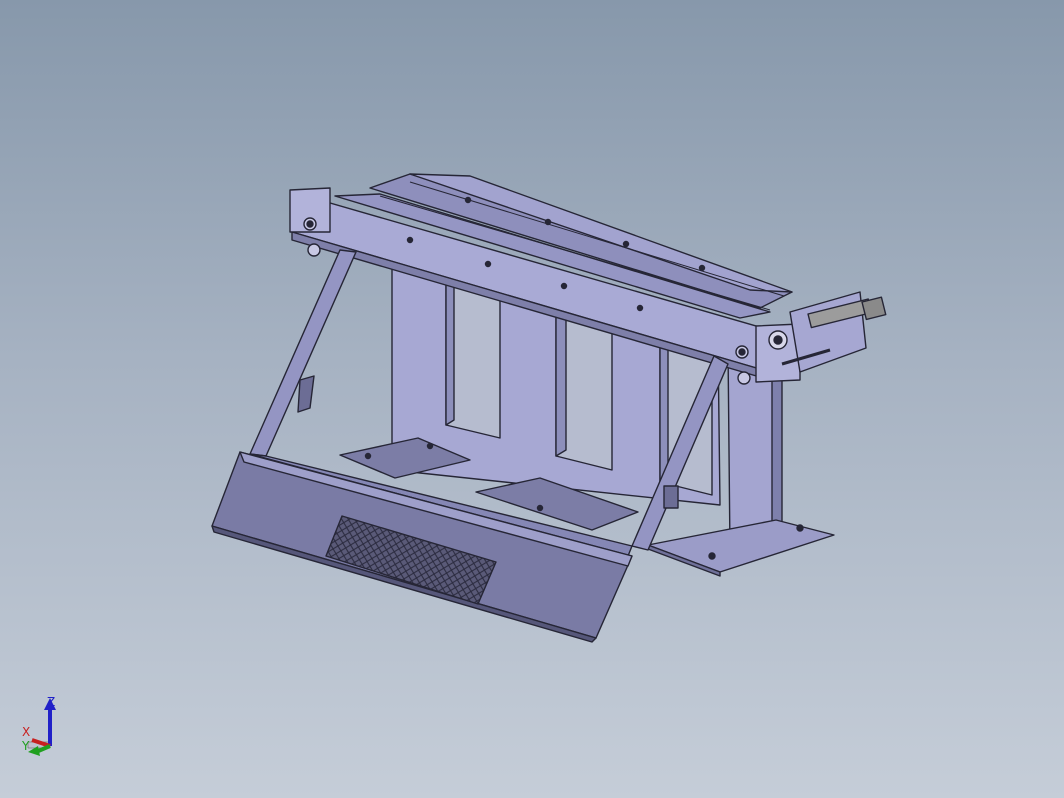 This screenshot has width=1064, height=798. What do you see at coordinates (741, 548) in the screenshot?
I see `foot-right` at bounding box center [741, 548].